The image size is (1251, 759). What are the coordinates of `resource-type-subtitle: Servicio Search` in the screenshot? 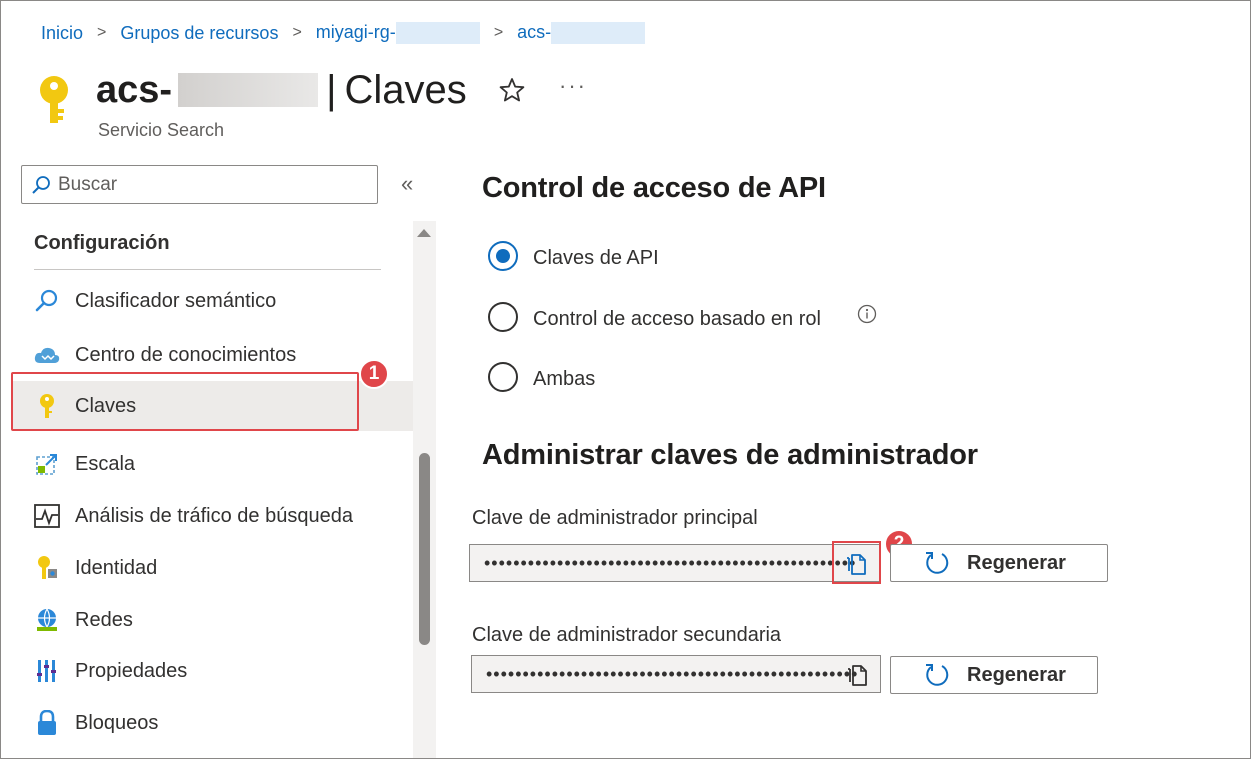 It's located at (161, 130).